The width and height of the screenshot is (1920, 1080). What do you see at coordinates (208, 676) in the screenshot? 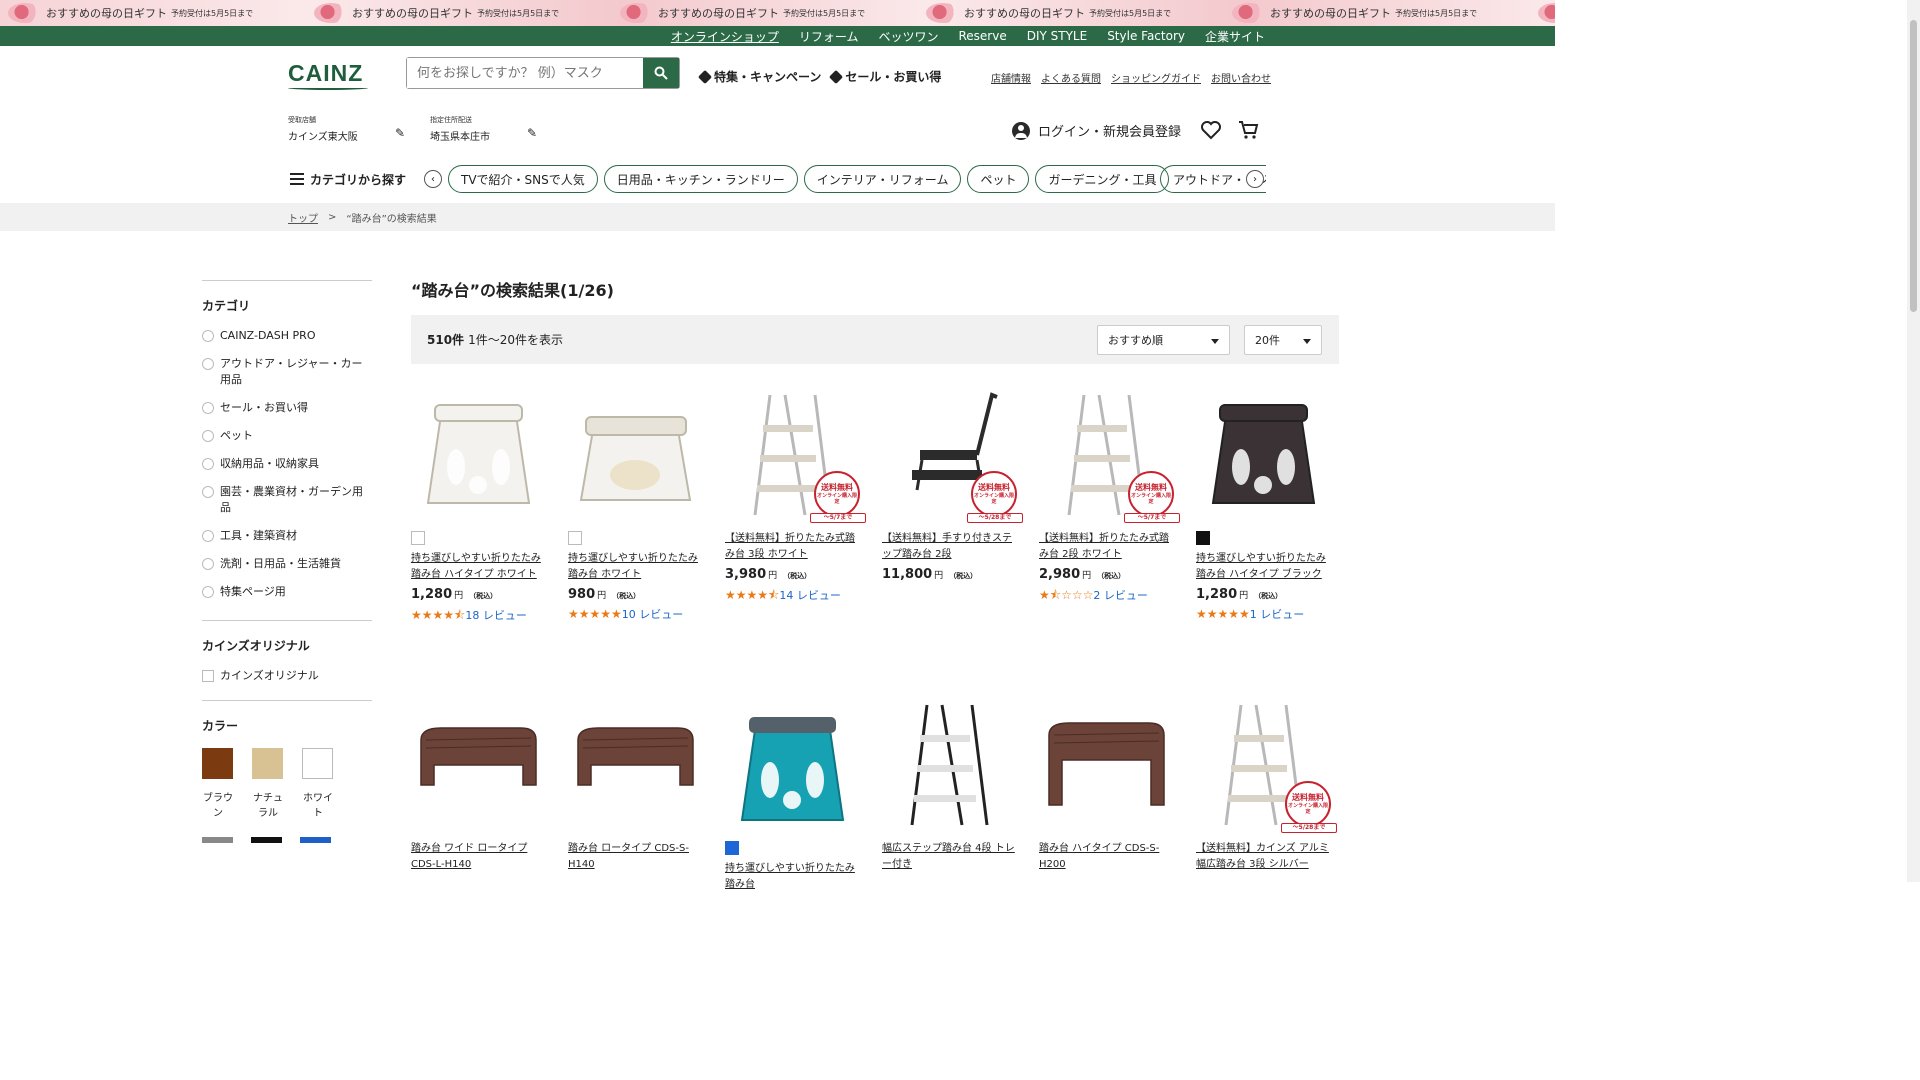
I see `checkbox` at bounding box center [208, 676].